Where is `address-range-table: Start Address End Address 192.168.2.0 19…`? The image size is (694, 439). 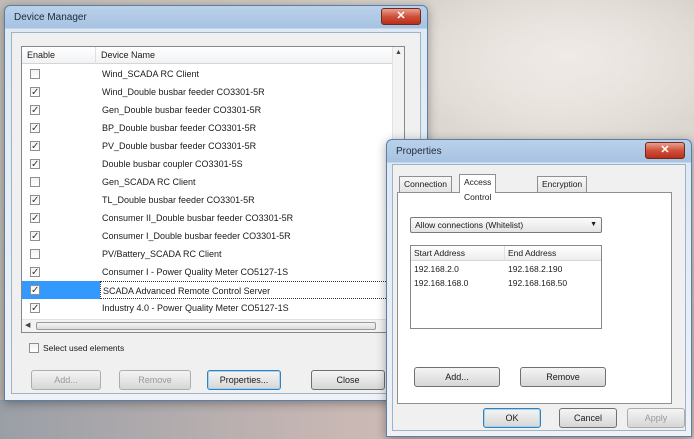 address-range-table: Start Address End Address 192.168.2.0 19… is located at coordinates (506, 287).